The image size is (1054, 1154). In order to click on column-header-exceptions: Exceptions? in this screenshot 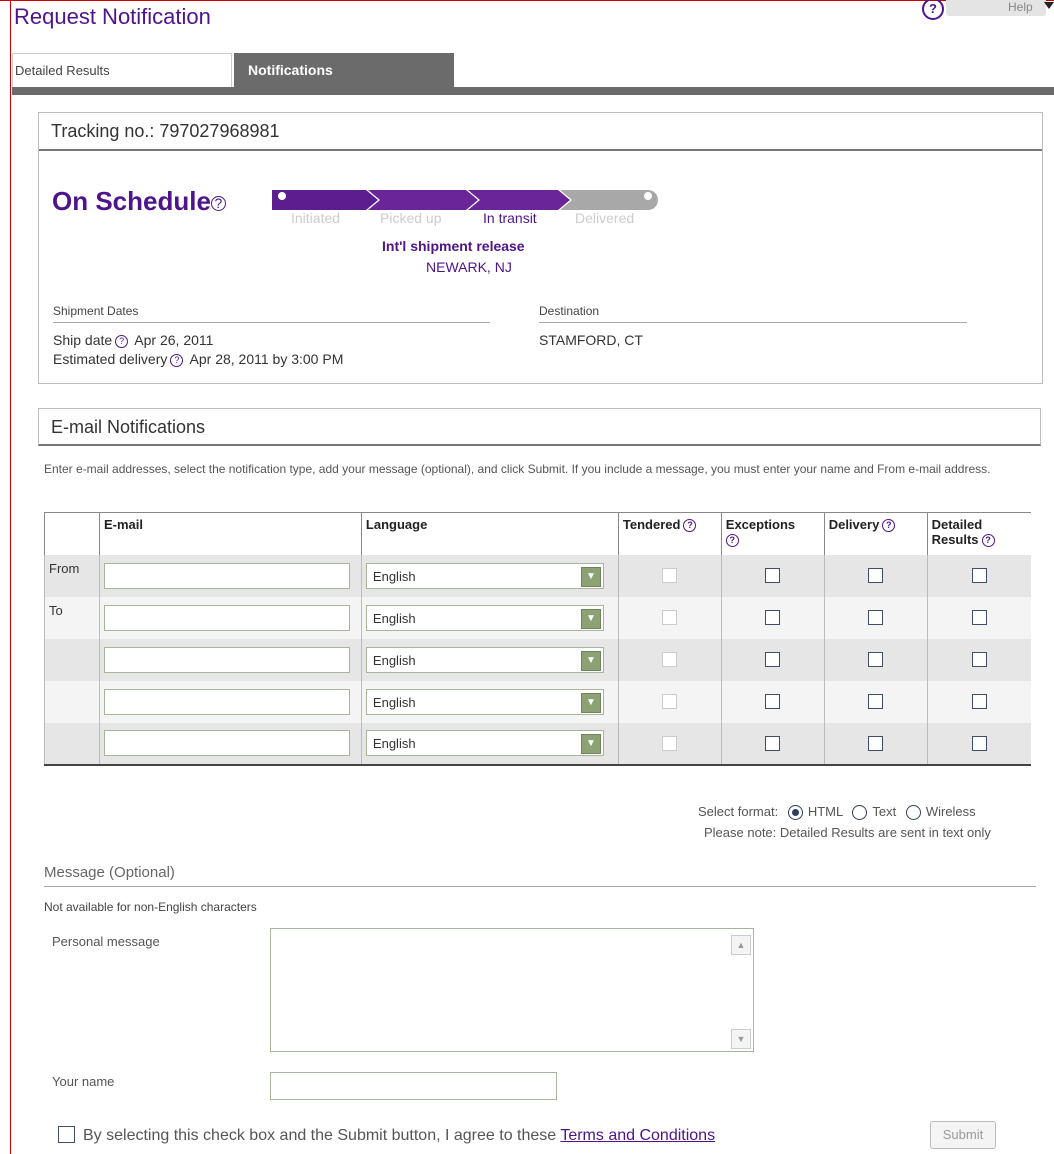, I will do `click(772, 533)`.